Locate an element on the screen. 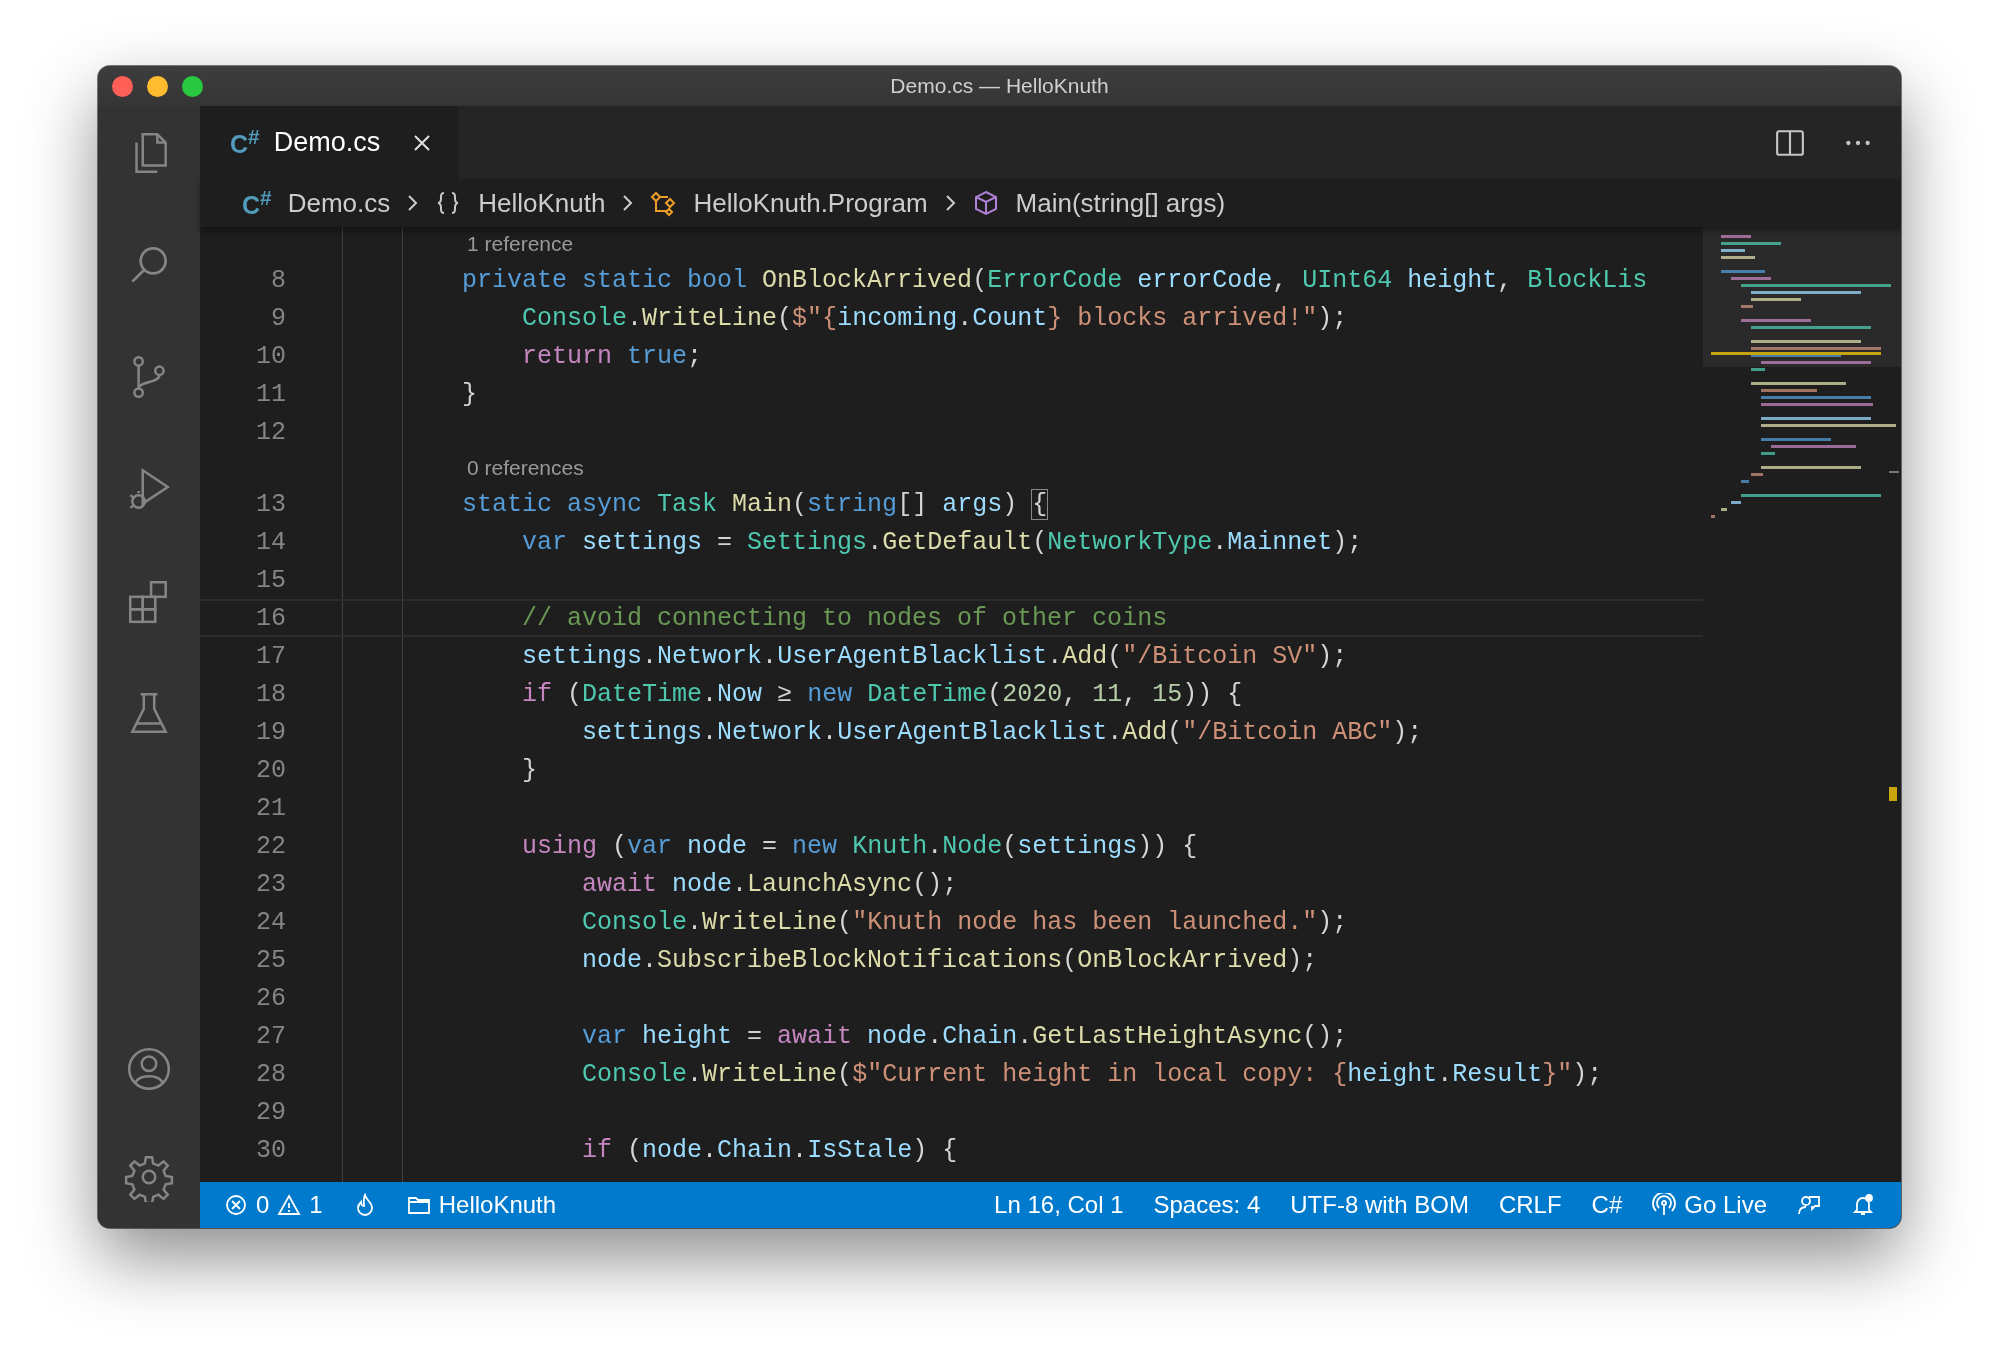  line-number: 10 is located at coordinates (271, 356).